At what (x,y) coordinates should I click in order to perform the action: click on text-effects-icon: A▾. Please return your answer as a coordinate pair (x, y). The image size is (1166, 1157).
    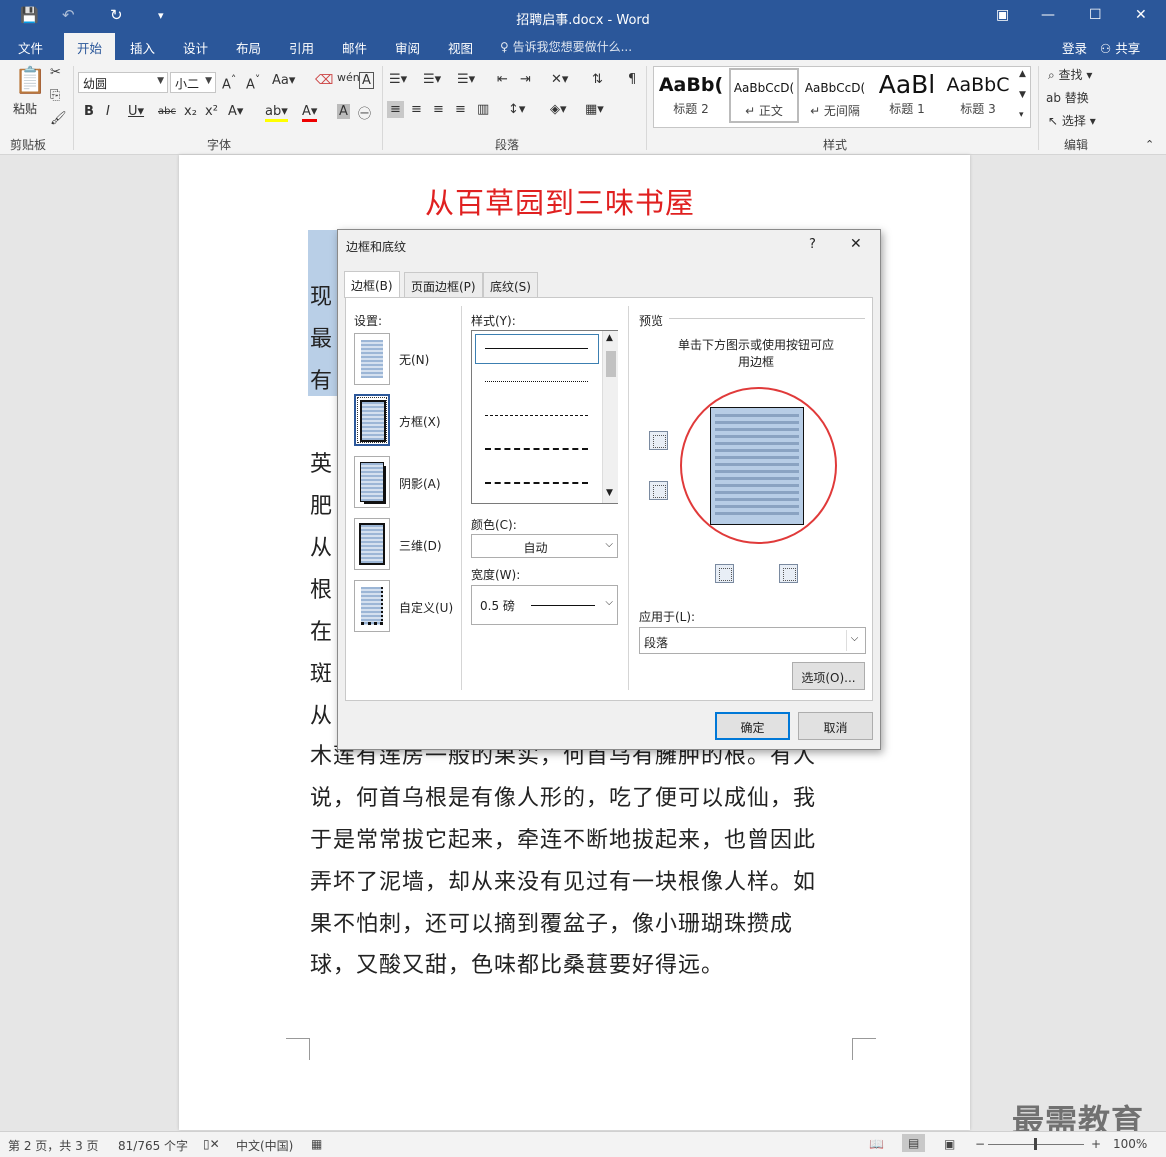
    Looking at the image, I should click on (235, 111).